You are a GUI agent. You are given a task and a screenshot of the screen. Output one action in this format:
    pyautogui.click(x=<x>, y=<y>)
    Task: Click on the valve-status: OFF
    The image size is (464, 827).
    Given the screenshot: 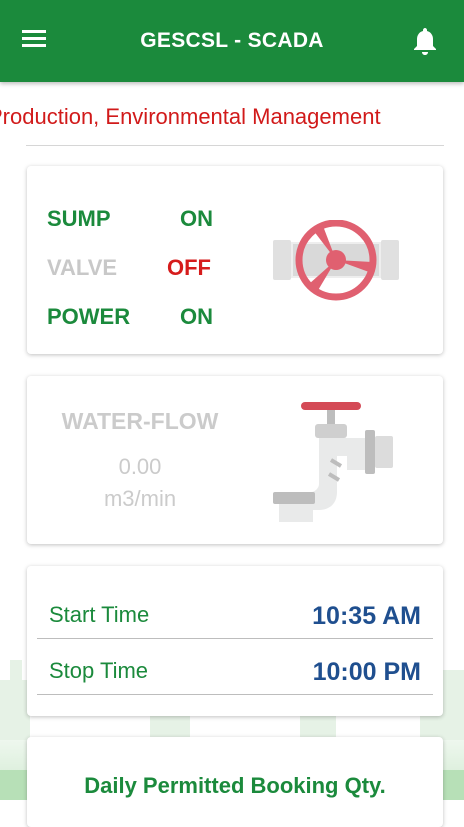 What is the action you would take?
    pyautogui.click(x=189, y=267)
    